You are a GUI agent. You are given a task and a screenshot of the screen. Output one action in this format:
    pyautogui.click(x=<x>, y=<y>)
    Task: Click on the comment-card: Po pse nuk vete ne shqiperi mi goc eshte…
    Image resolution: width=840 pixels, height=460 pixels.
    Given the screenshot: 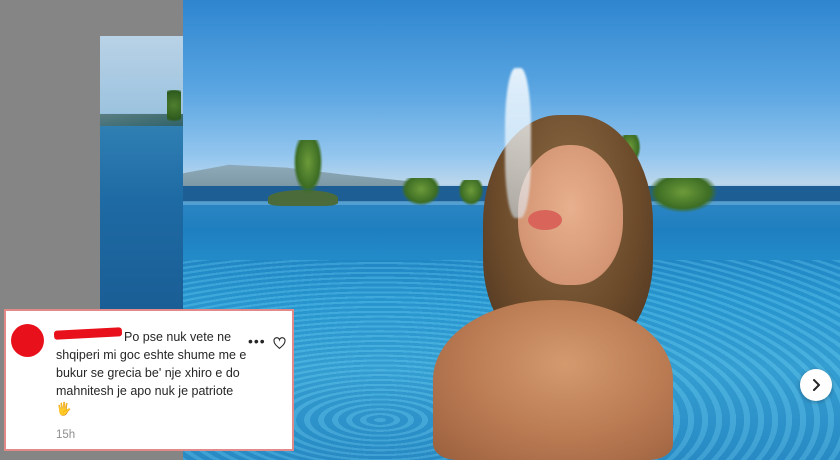 What is the action you would take?
    pyautogui.click(x=149, y=380)
    